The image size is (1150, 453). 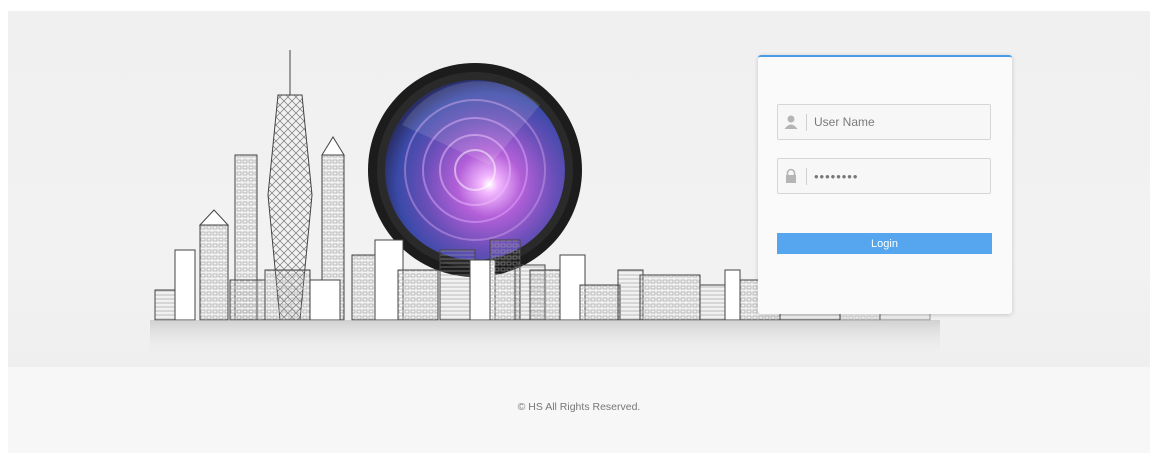 I want to click on login-button: Login, so click(x=884, y=243).